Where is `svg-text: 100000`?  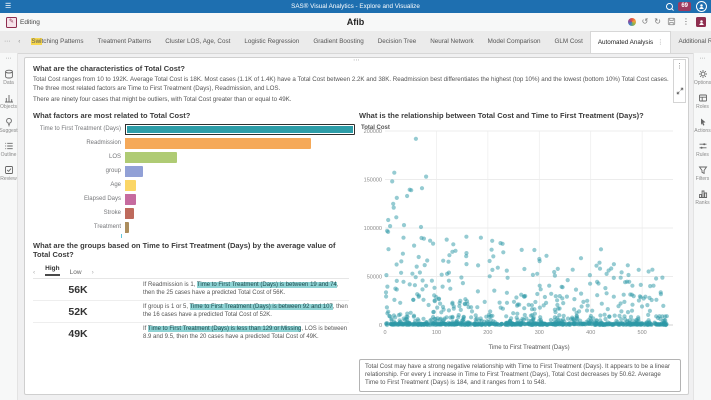
svg-text: 100000 is located at coordinates (373, 229).